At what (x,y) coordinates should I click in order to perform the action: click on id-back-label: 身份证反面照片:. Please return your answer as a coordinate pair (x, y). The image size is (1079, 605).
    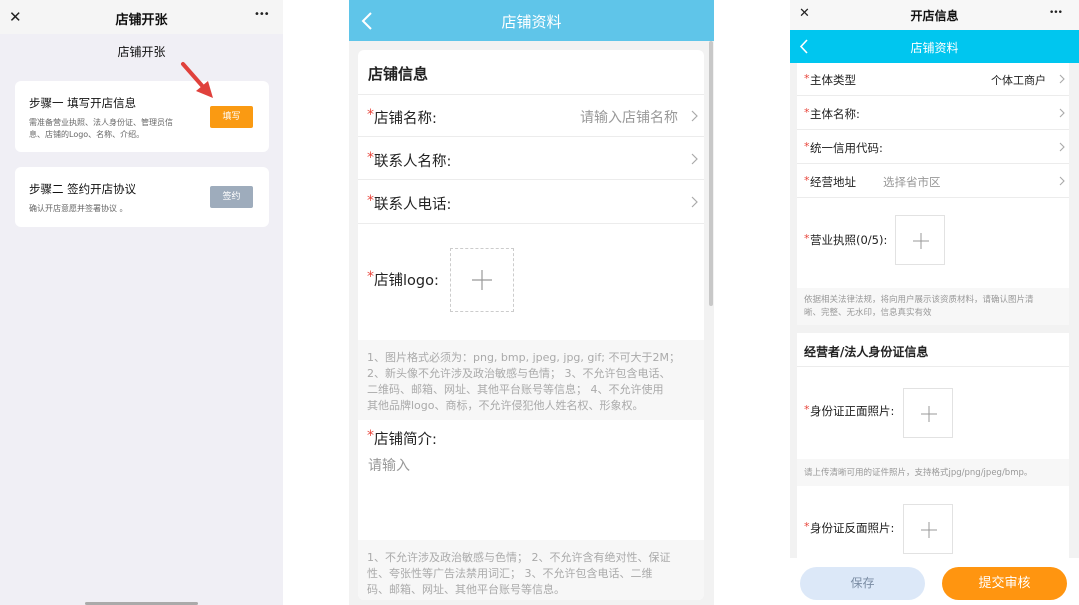
    Looking at the image, I should click on (852, 528).